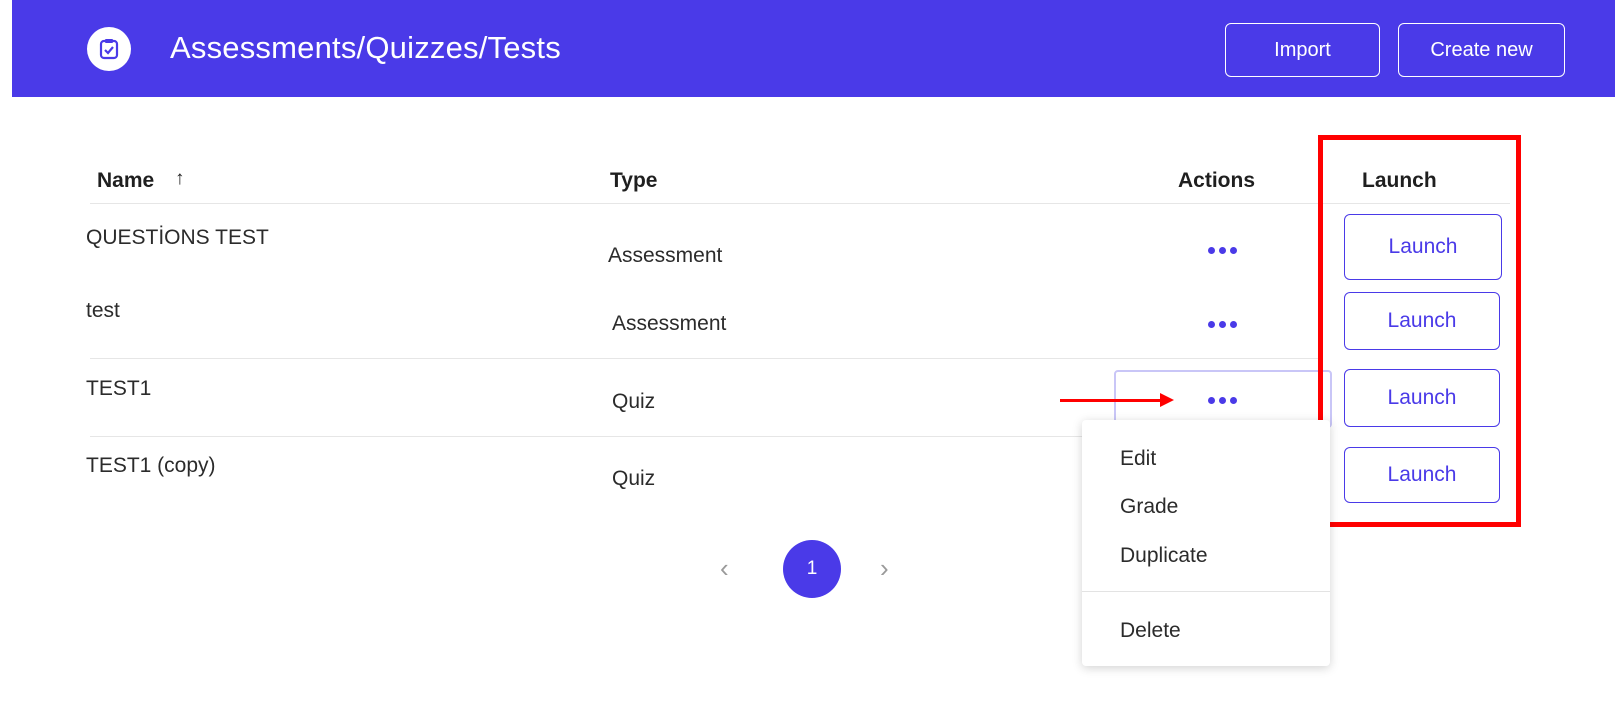 This screenshot has height=704, width=1615. I want to click on row-name: test, so click(103, 310).